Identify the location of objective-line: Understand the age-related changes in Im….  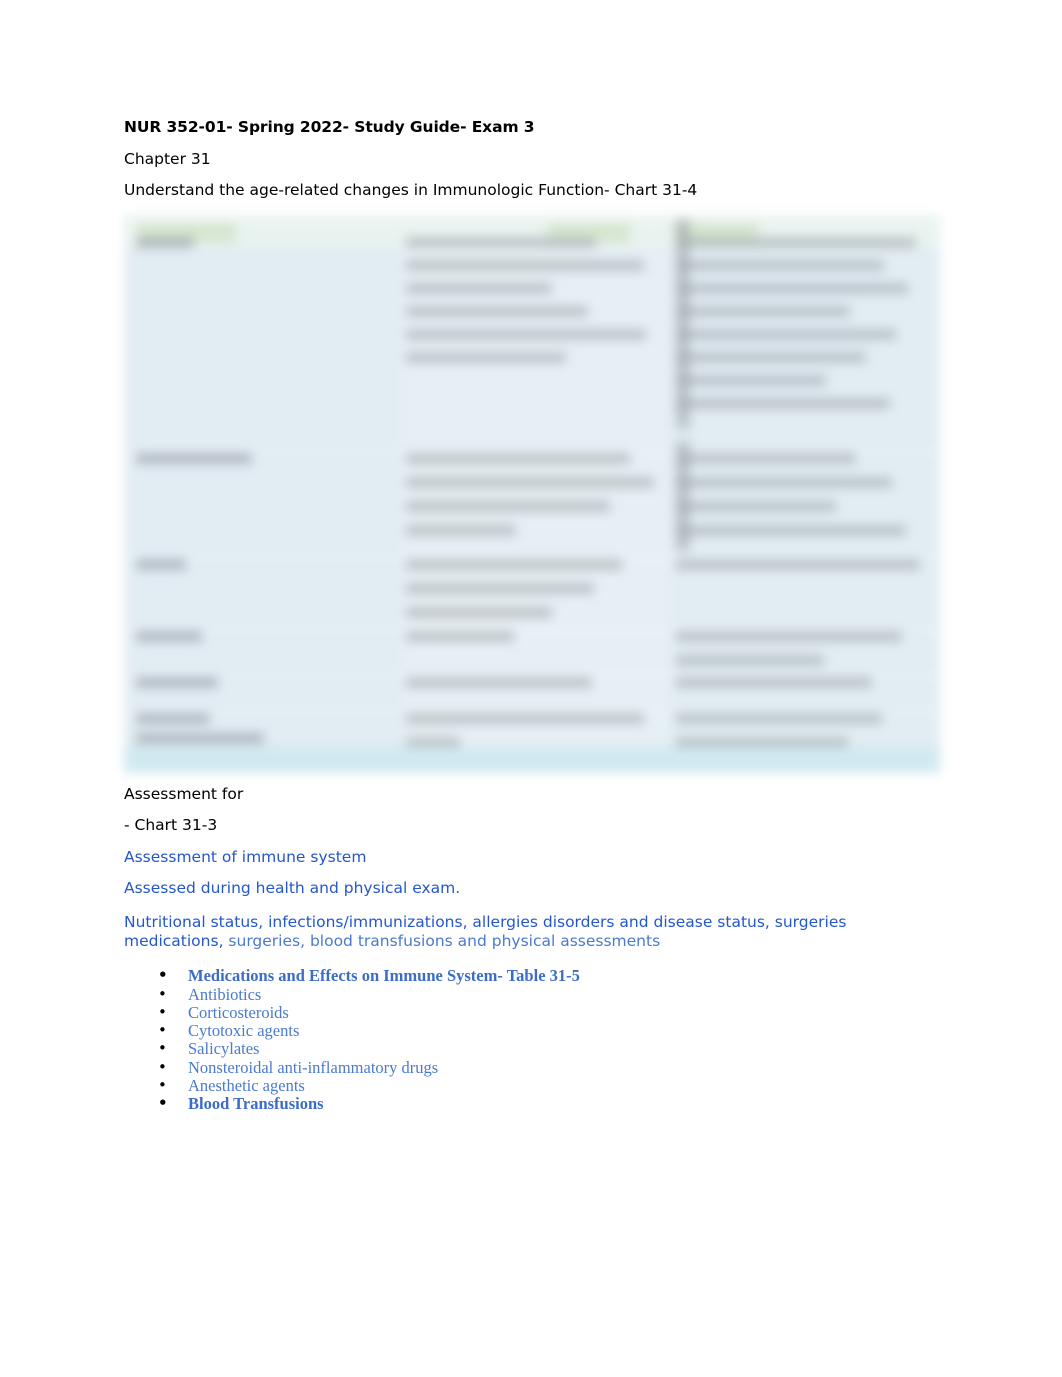
(411, 190).